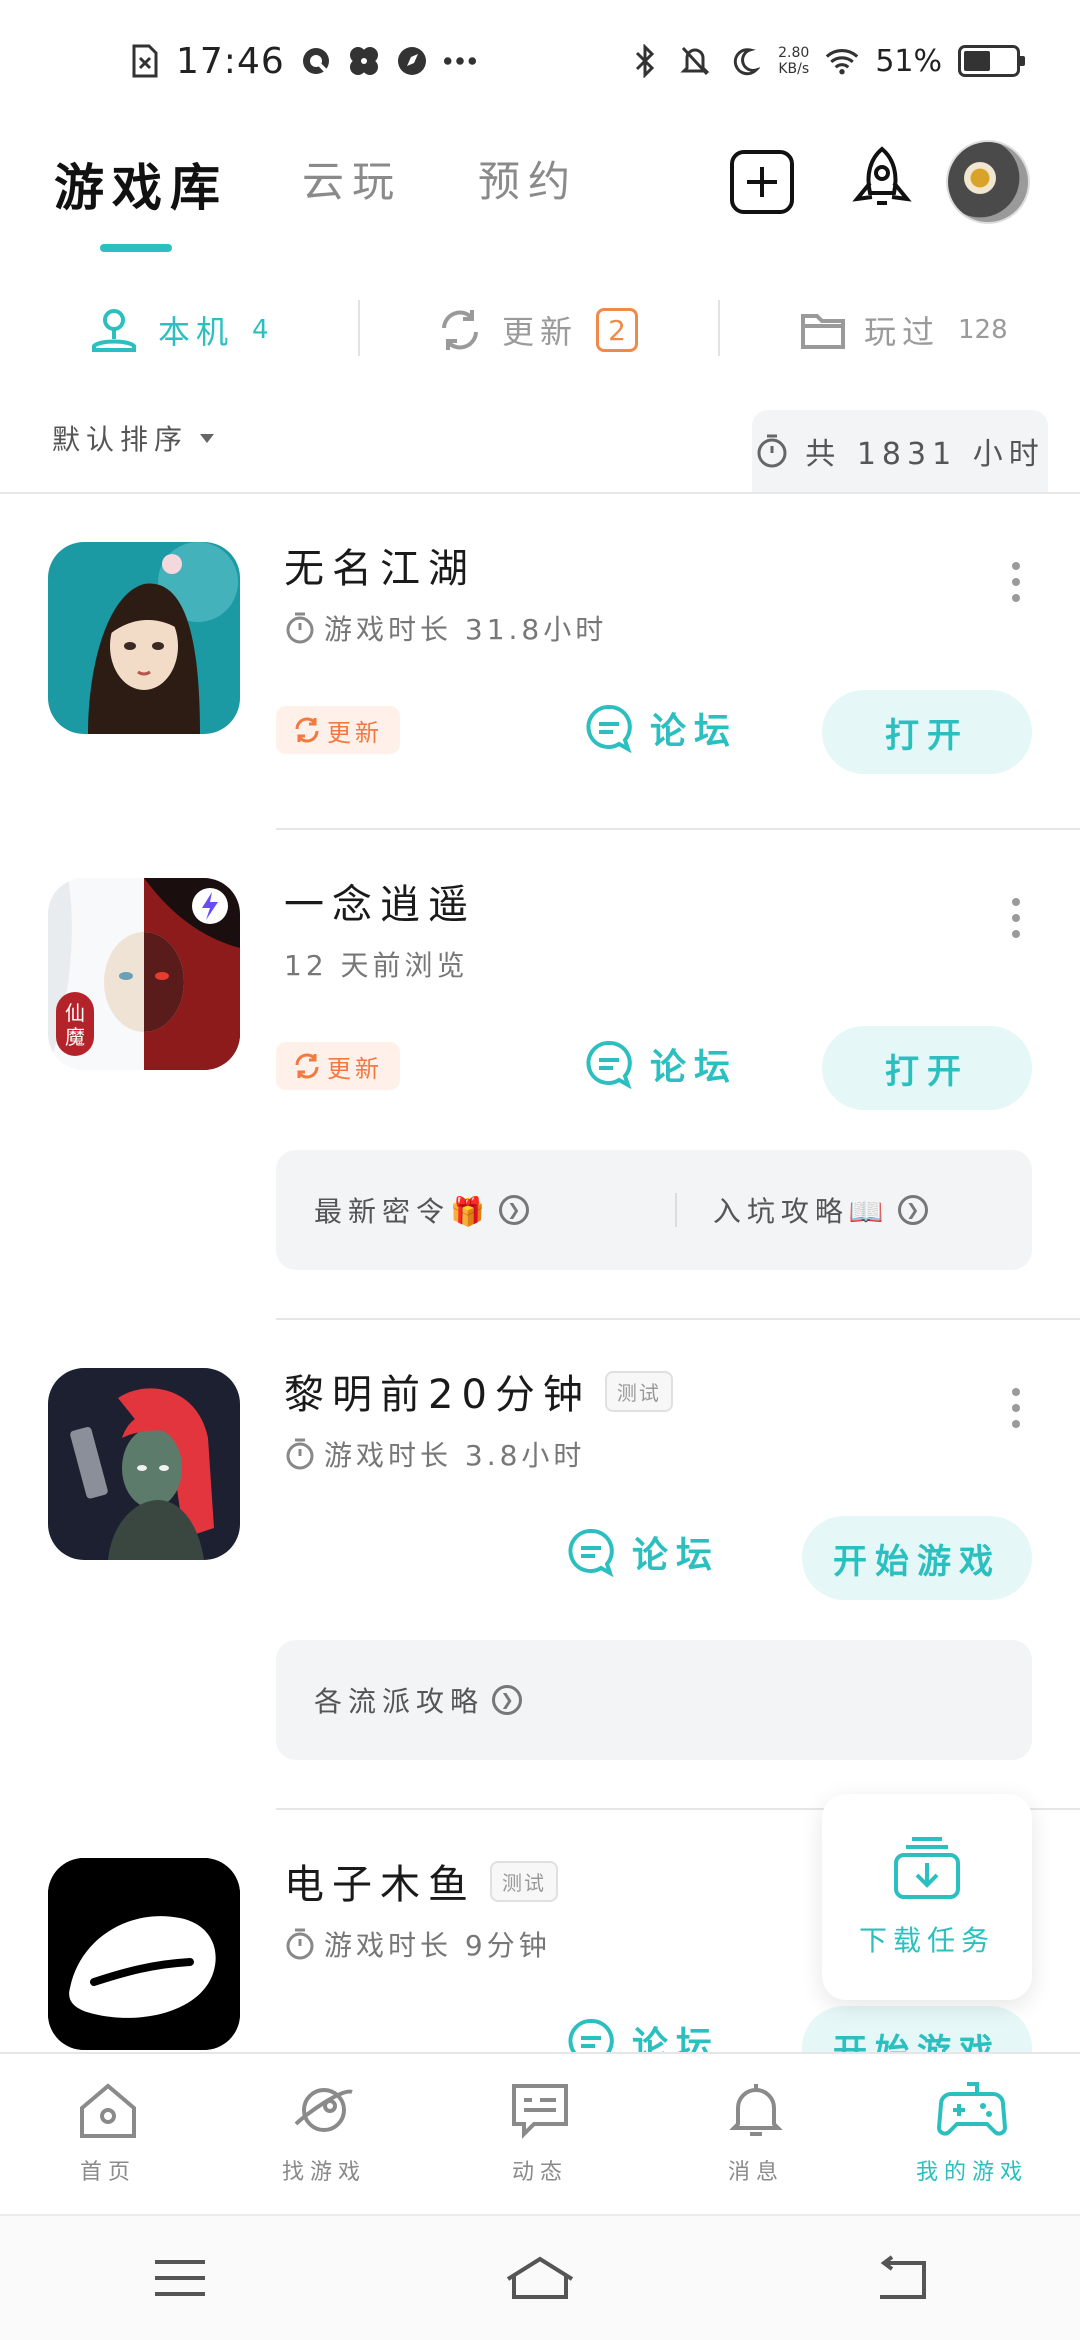  I want to click on recent-apps-button, so click(180, 2278).